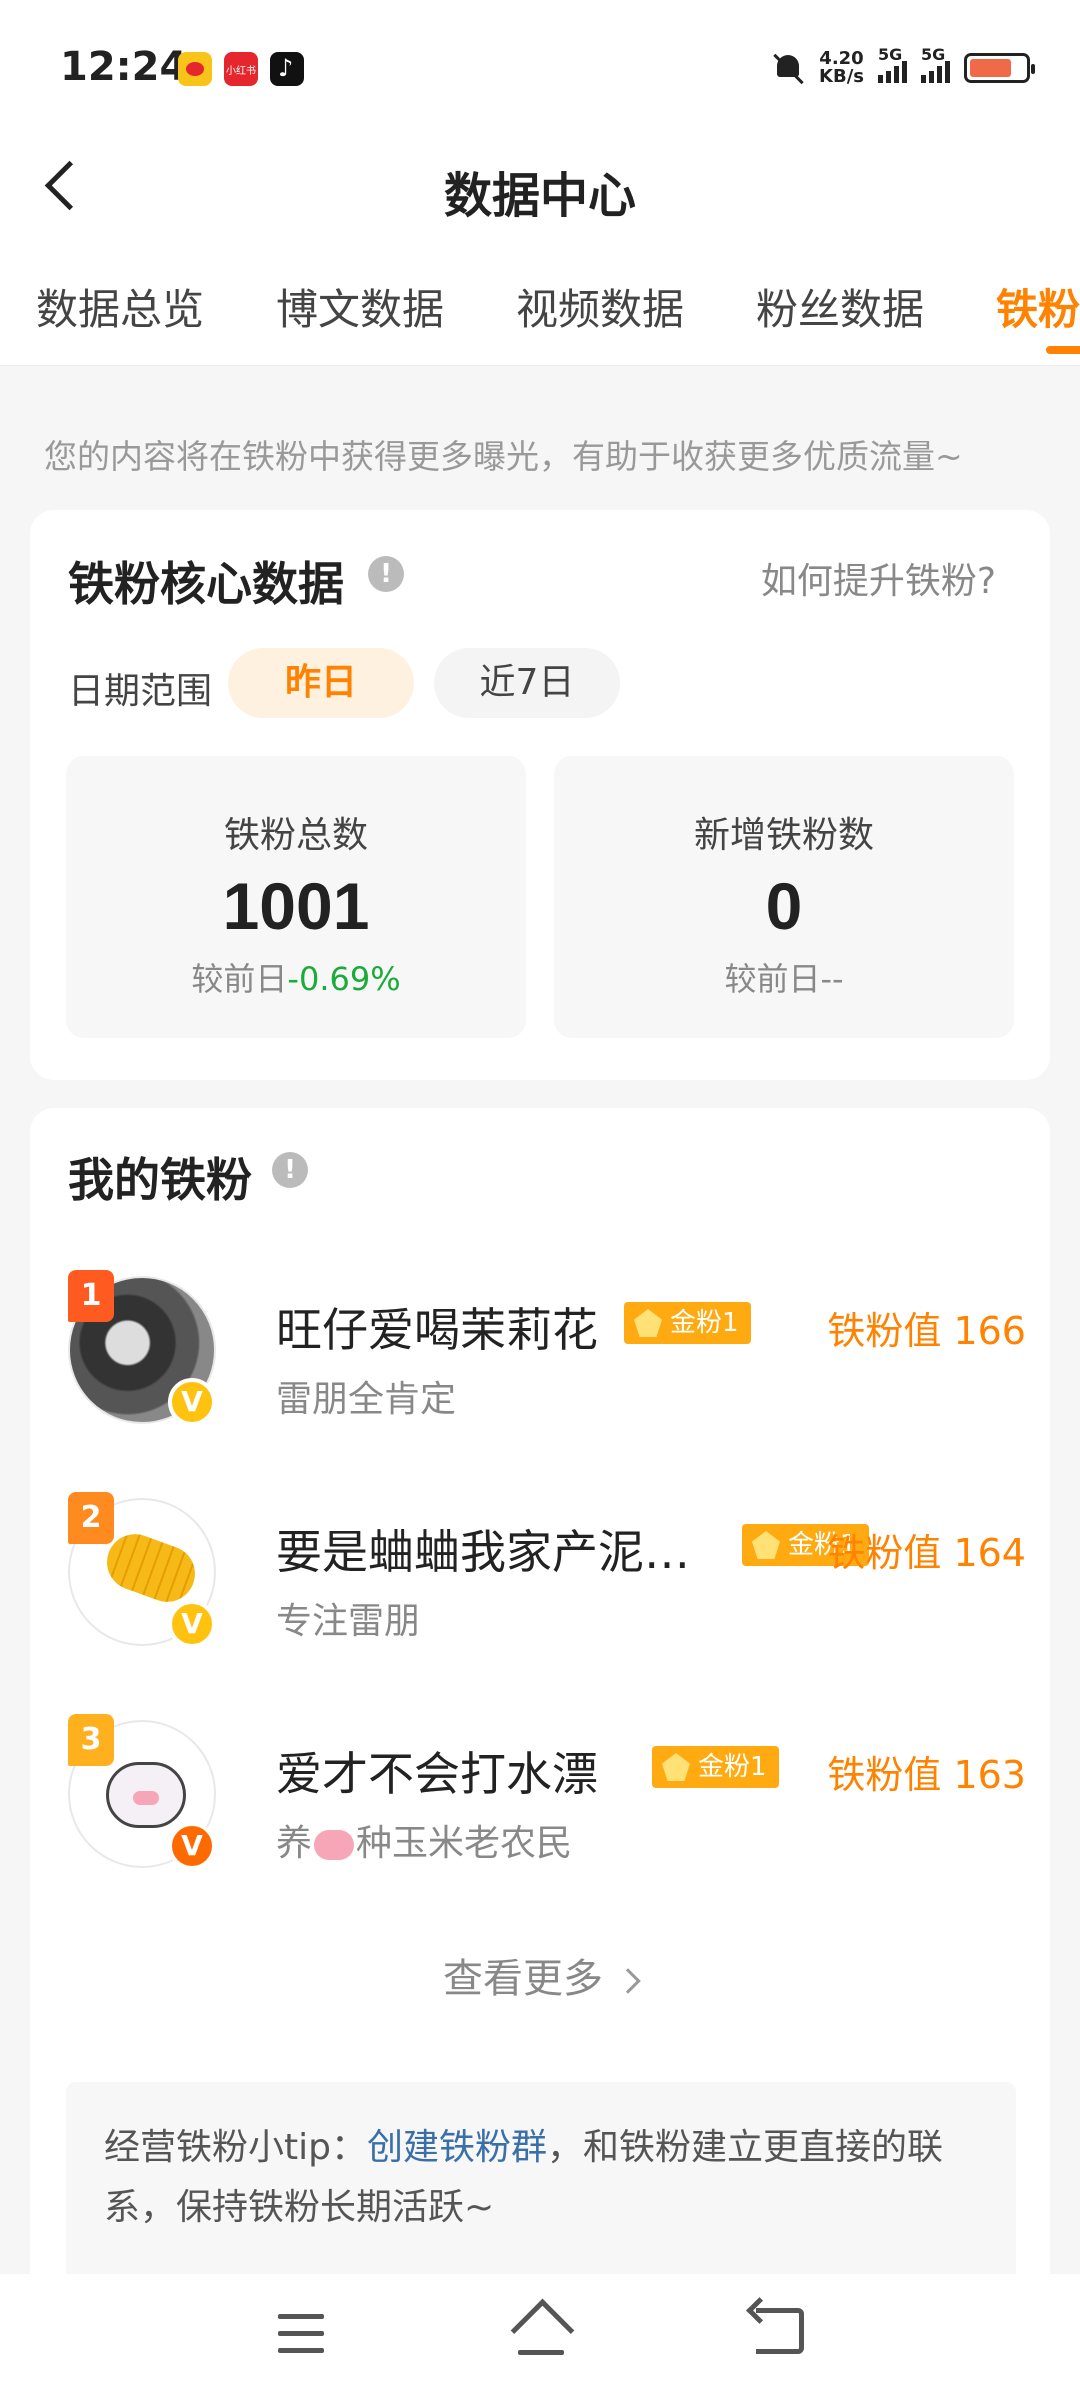 The image size is (1080, 2400). What do you see at coordinates (91, 1296) in the screenshot?
I see `rank-badge: 1` at bounding box center [91, 1296].